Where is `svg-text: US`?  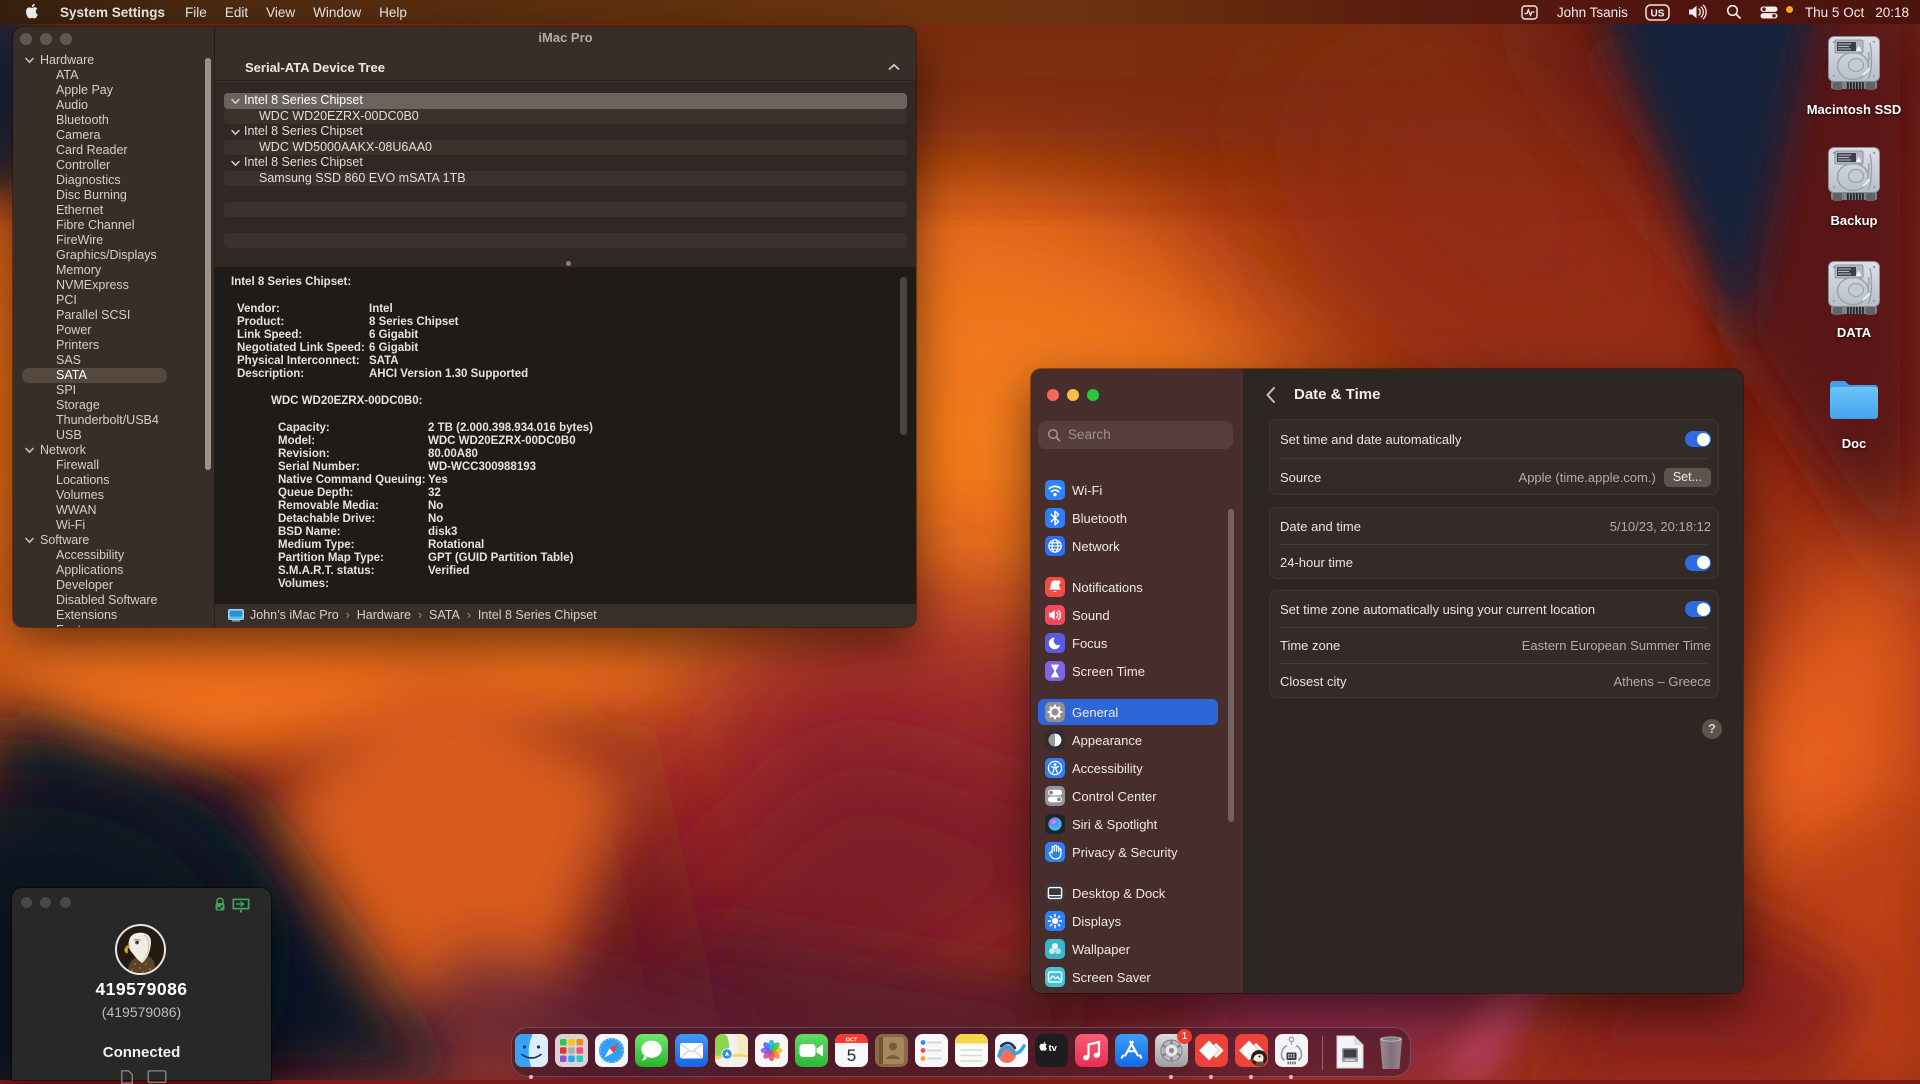
svg-text: US is located at coordinates (1657, 13).